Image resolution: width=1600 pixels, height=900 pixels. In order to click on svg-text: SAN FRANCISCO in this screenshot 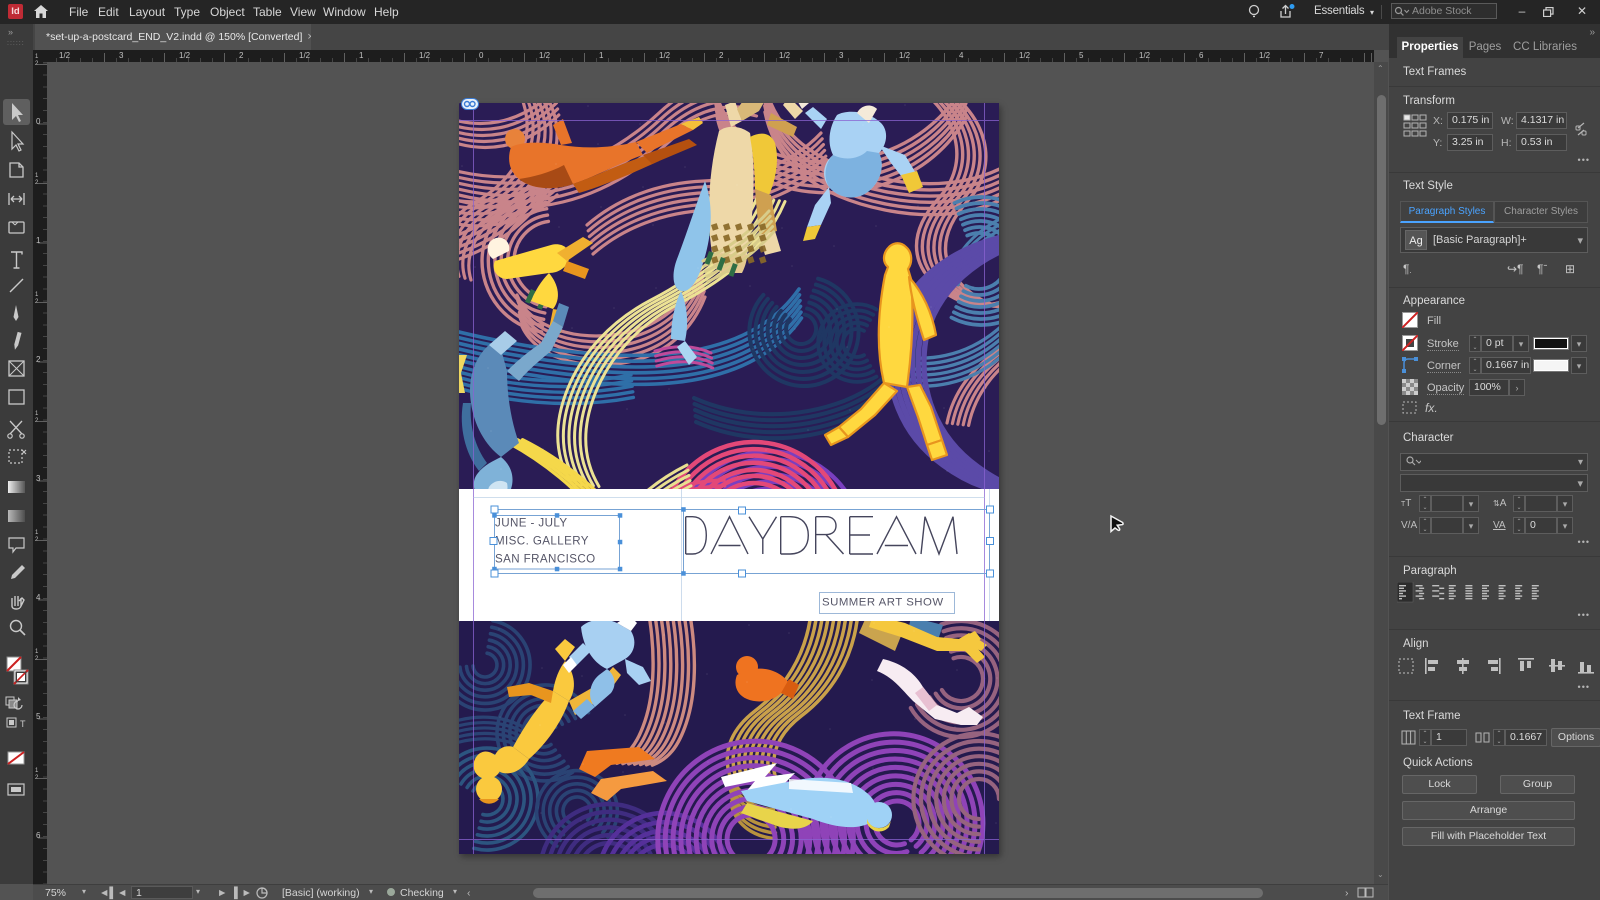, I will do `click(545, 559)`.